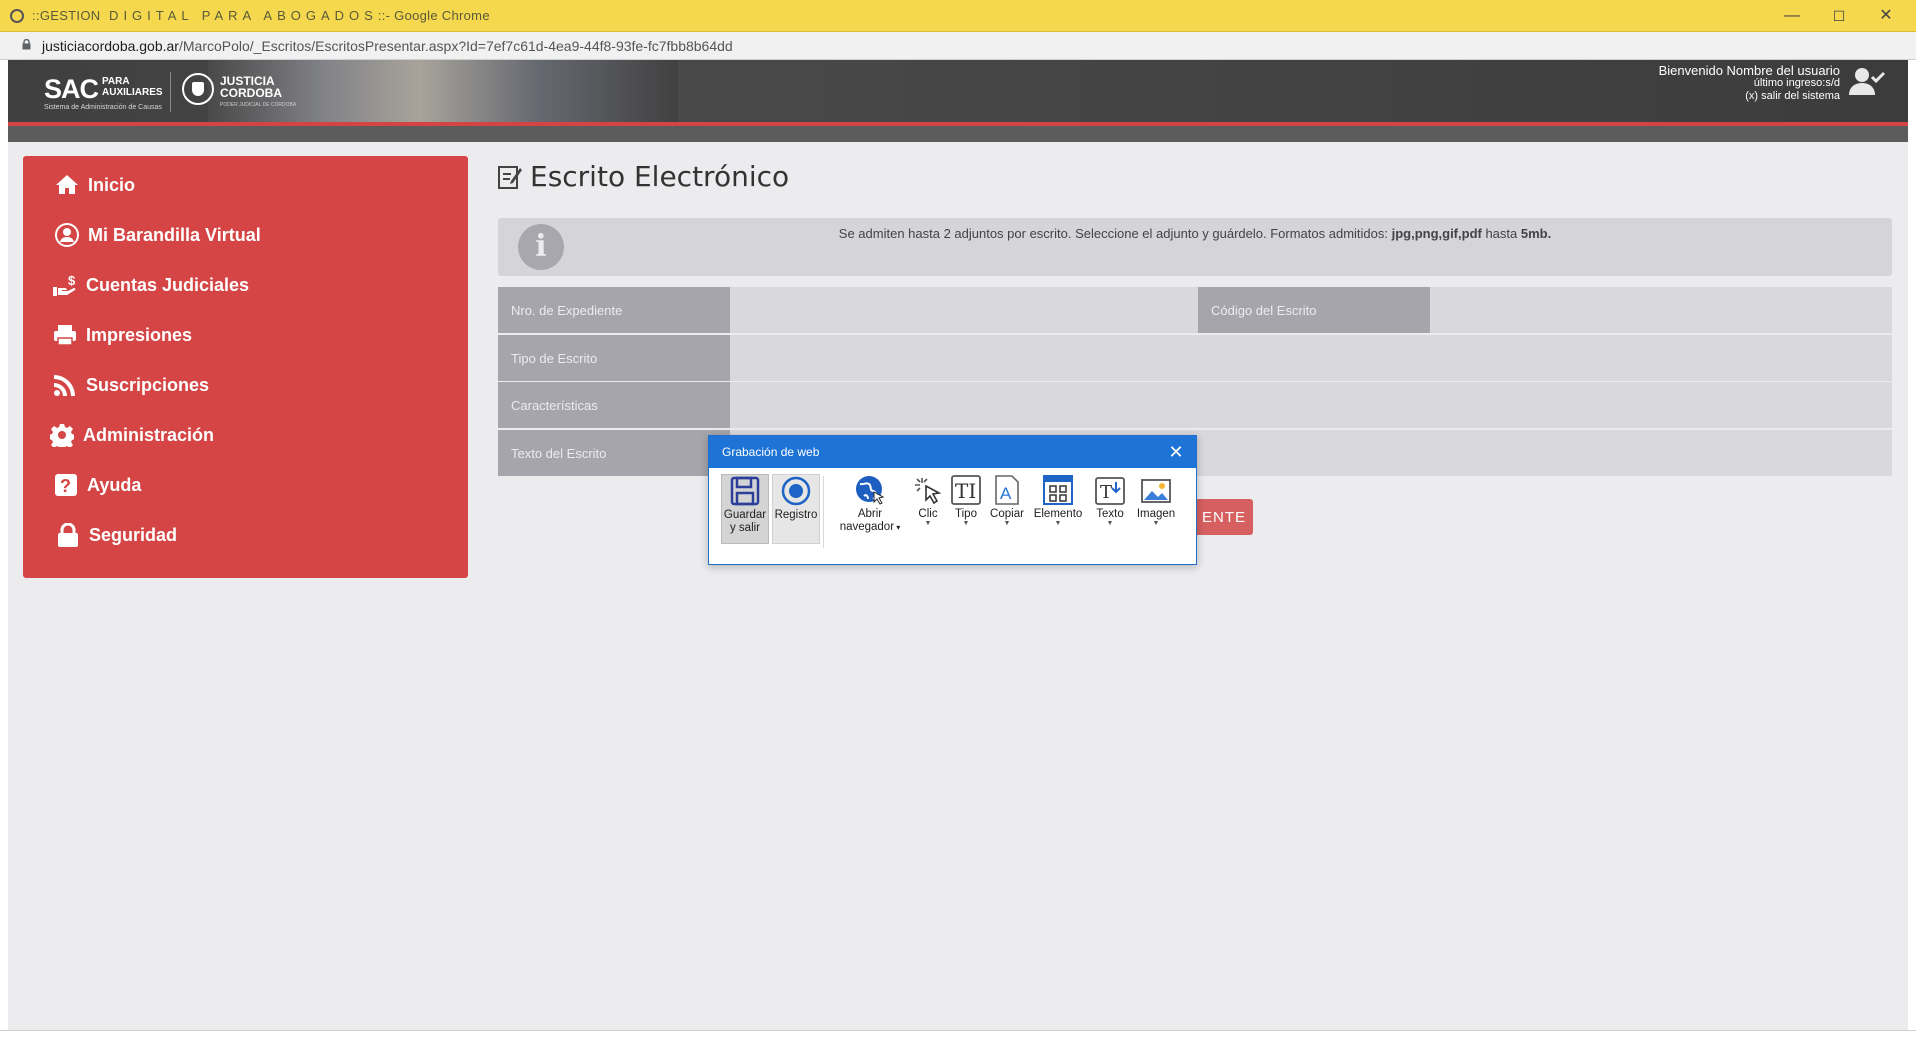 This screenshot has width=1916, height=1040. I want to click on text-input-icon: TI, so click(966, 490).